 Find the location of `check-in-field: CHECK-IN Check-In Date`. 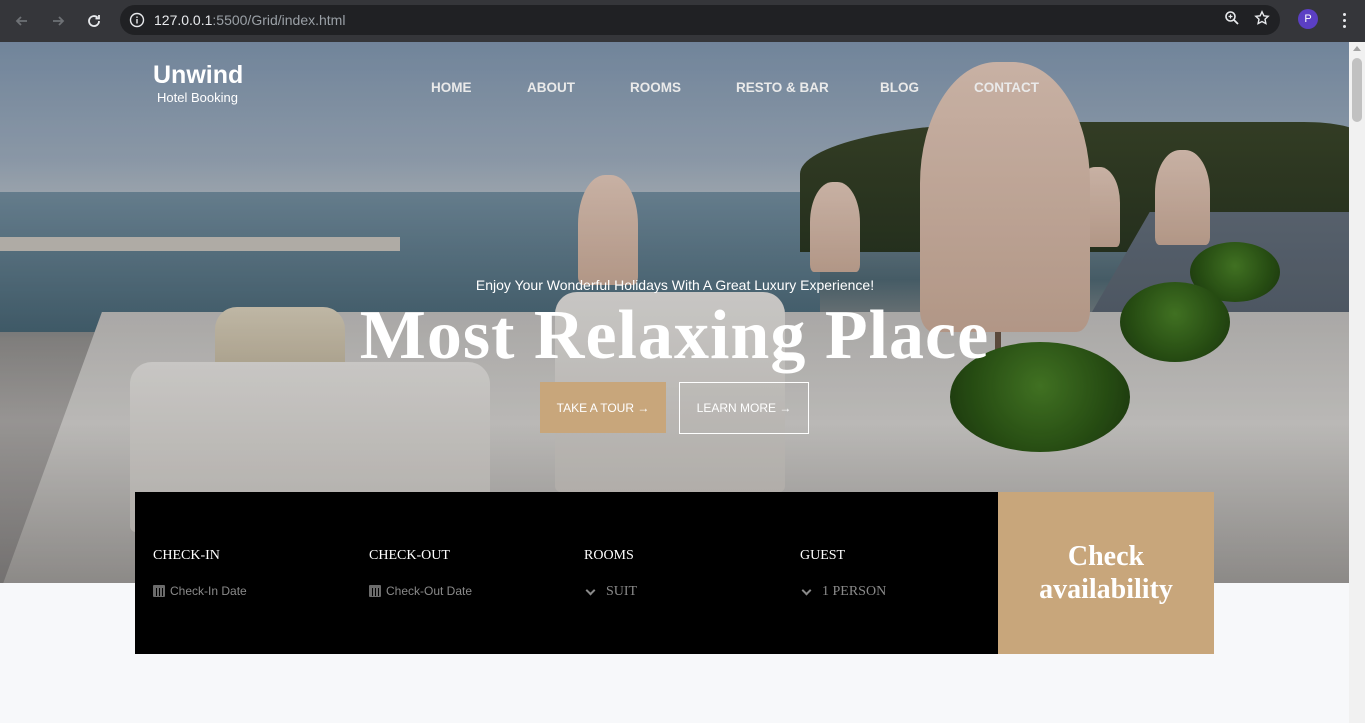

check-in-field: CHECK-IN Check-In Date is located at coordinates (200, 573).